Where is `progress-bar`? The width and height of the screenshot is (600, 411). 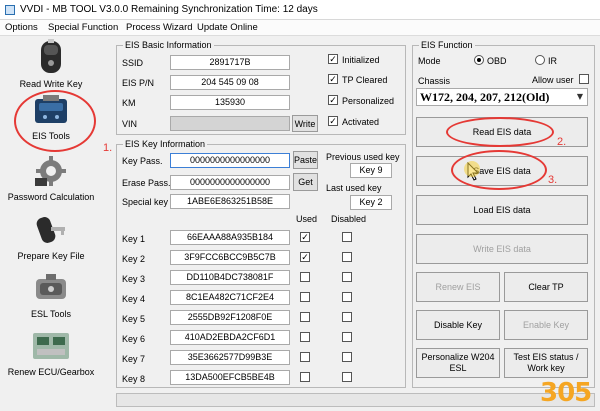 progress-bar is located at coordinates (355, 400).